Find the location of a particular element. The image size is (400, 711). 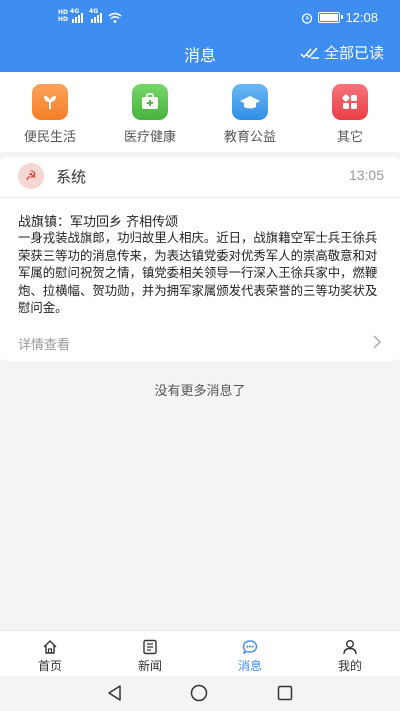

category-label: 便民生活 is located at coordinates (49, 137).